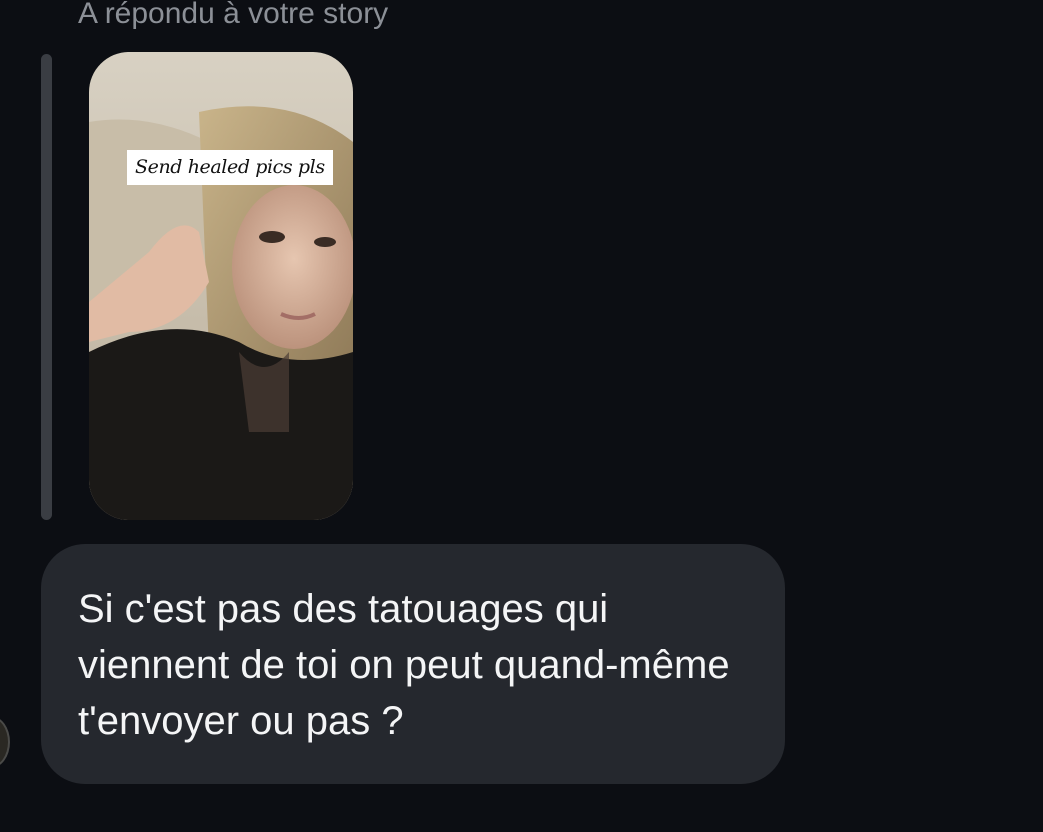 The height and width of the screenshot is (832, 1043). I want to click on story-thumbnail: Send healed pics pls, so click(221, 286).